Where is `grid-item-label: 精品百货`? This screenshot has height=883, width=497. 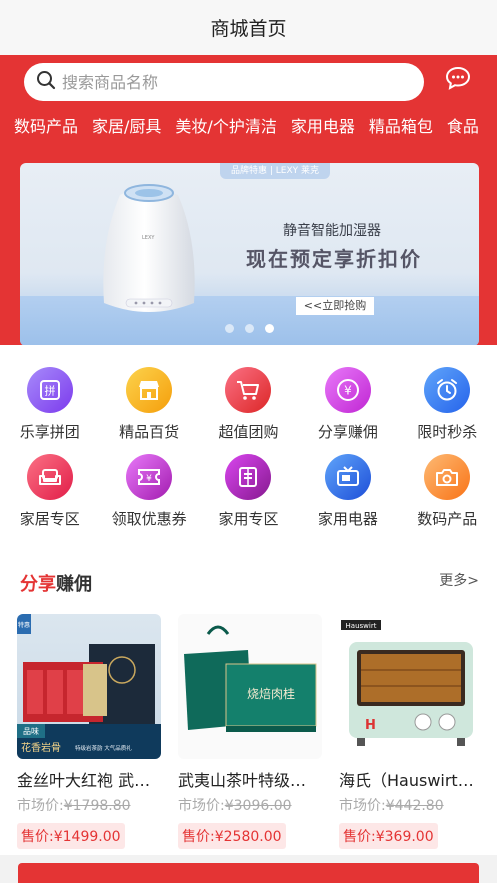
grid-item-label: 精品百货 is located at coordinates (149, 432).